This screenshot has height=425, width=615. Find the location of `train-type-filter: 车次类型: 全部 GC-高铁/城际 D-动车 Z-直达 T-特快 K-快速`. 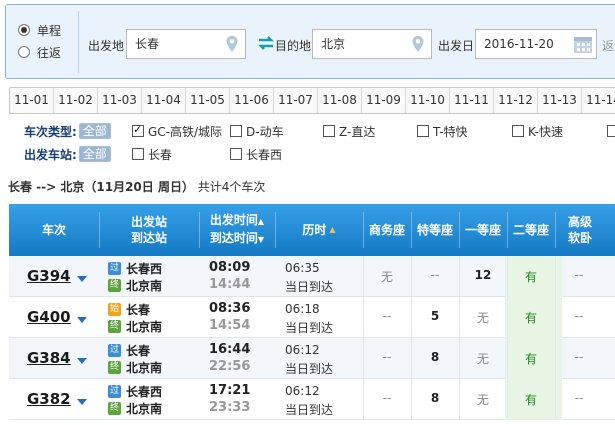

train-type-filter: 车次类型: 全部 GC-高铁/城际 D-动车 Z-直达 T-特快 K-快速 is located at coordinates (319, 131).